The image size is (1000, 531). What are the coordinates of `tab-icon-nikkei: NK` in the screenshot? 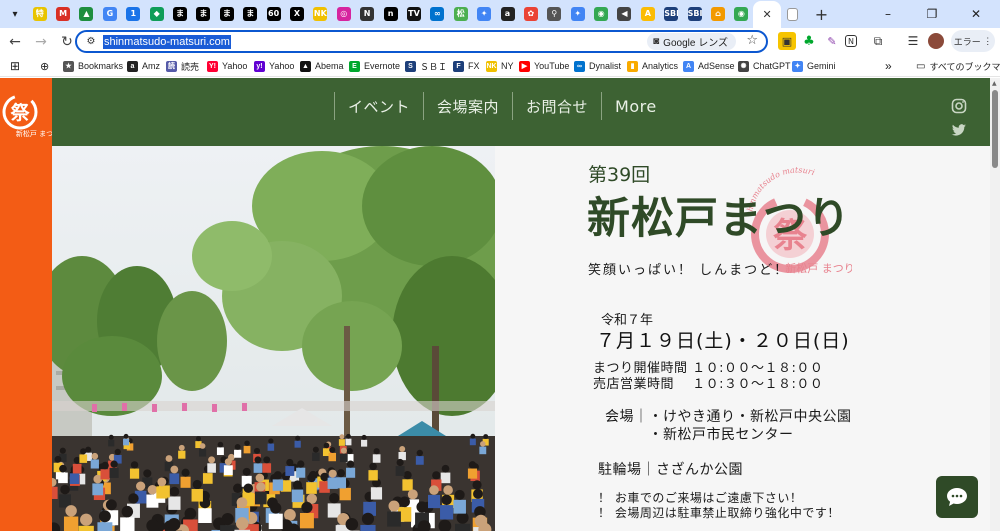 It's located at (320, 14).